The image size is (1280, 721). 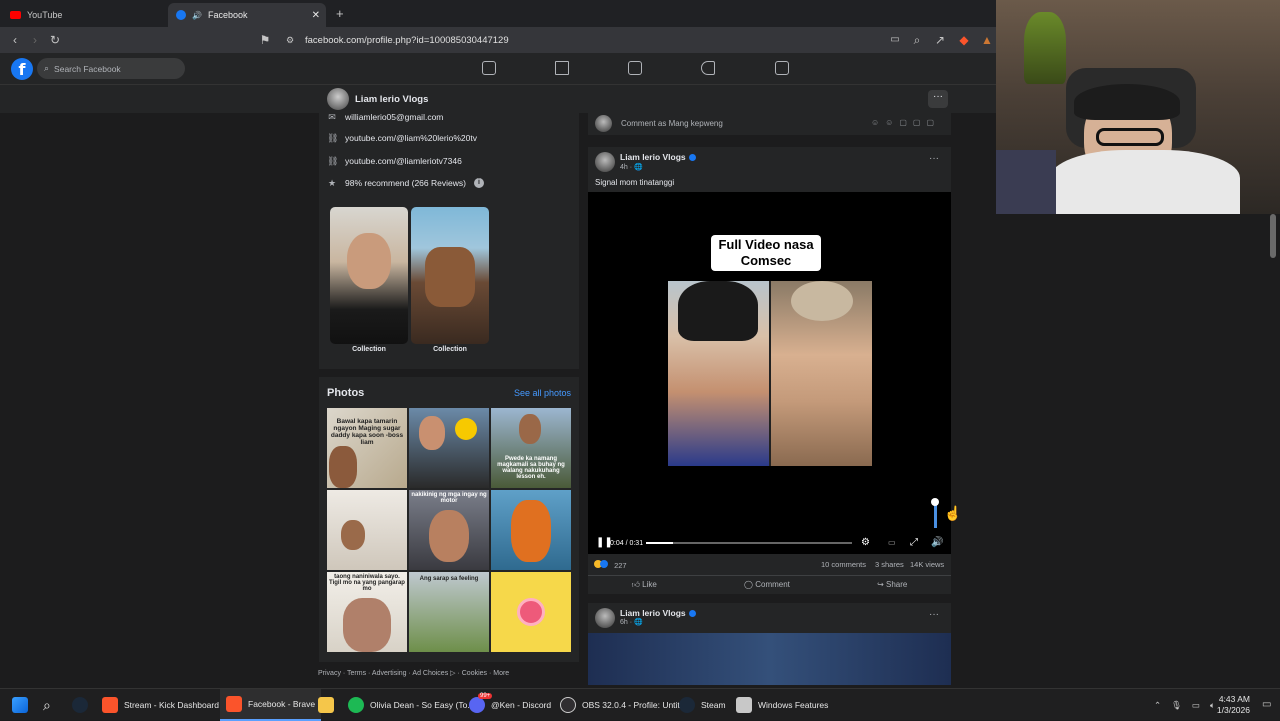 I want to click on pip-icon: ▭, so click(x=895, y=40).